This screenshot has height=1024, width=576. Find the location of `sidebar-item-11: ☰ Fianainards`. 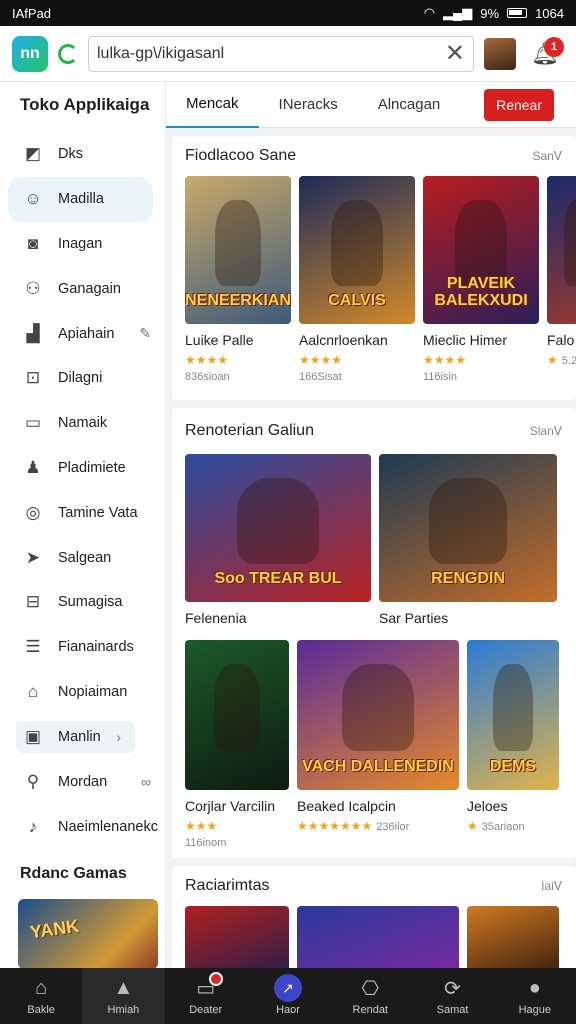

sidebar-item-11: ☰ Fianainards is located at coordinates (82, 647).